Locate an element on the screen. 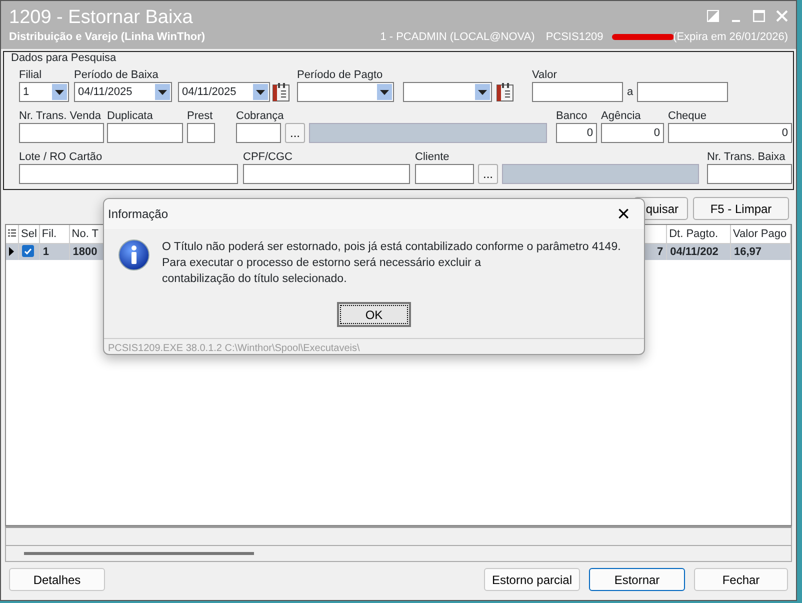  table-cell: 1800 is located at coordinates (85, 252).